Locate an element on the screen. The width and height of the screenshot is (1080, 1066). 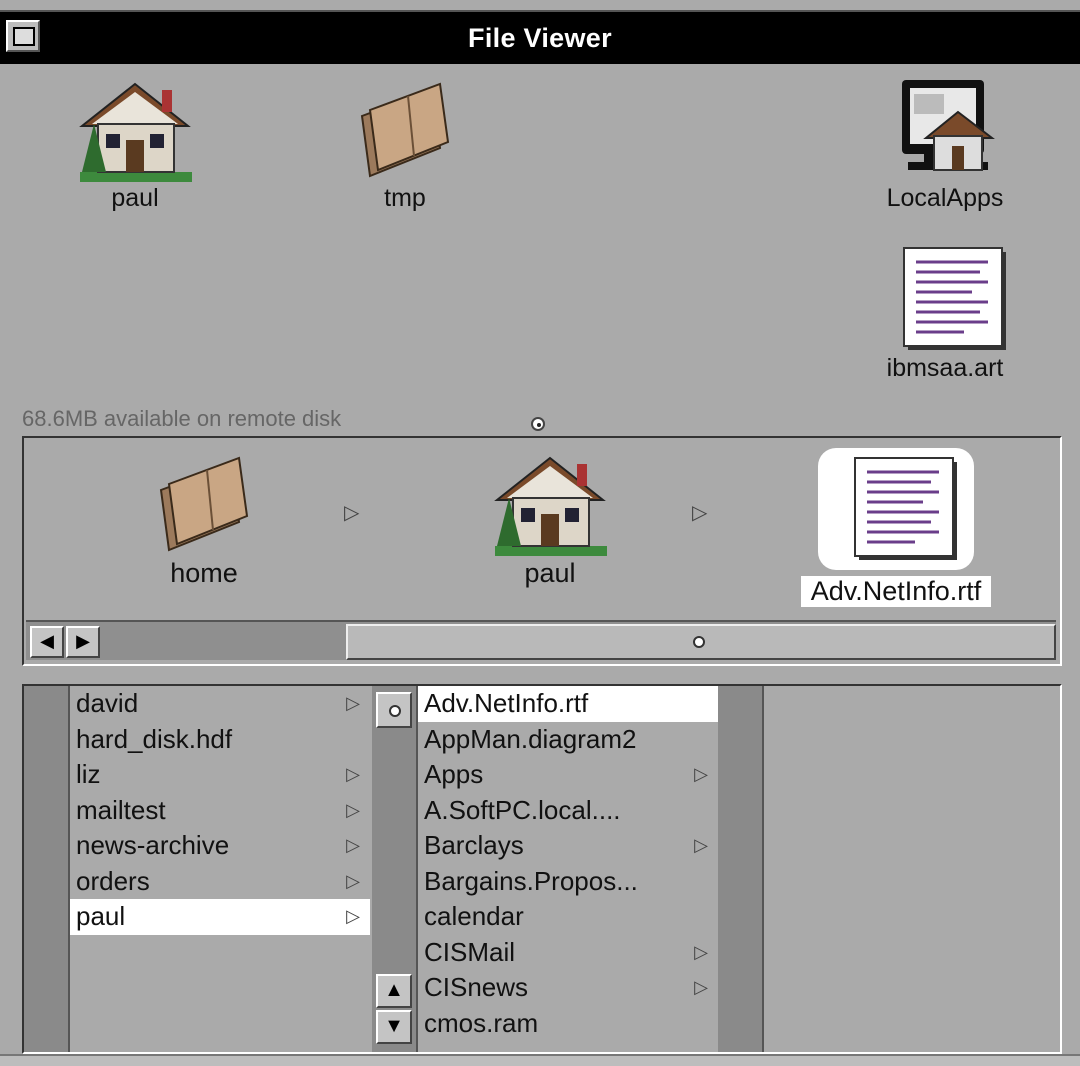
shelf-resize-handle is located at coordinates (538, 424).